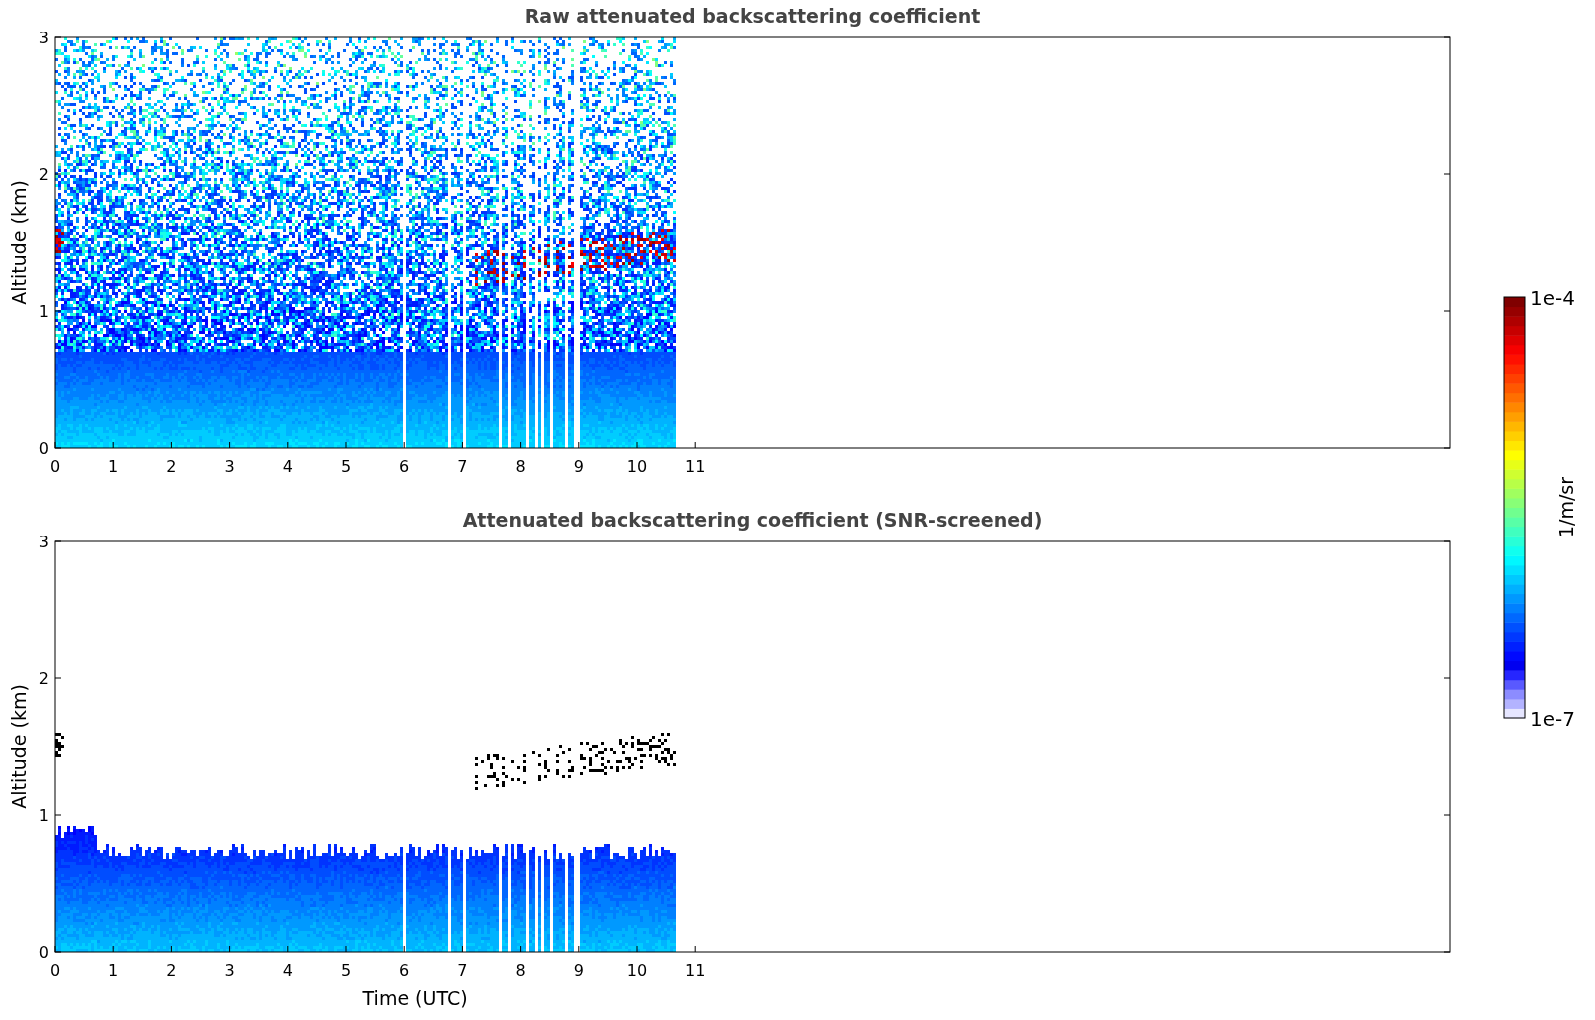 The height and width of the screenshot is (1020, 1595). Describe the element at coordinates (415, 998) in the screenshot. I see `axis-label: Time (UTC)` at that location.